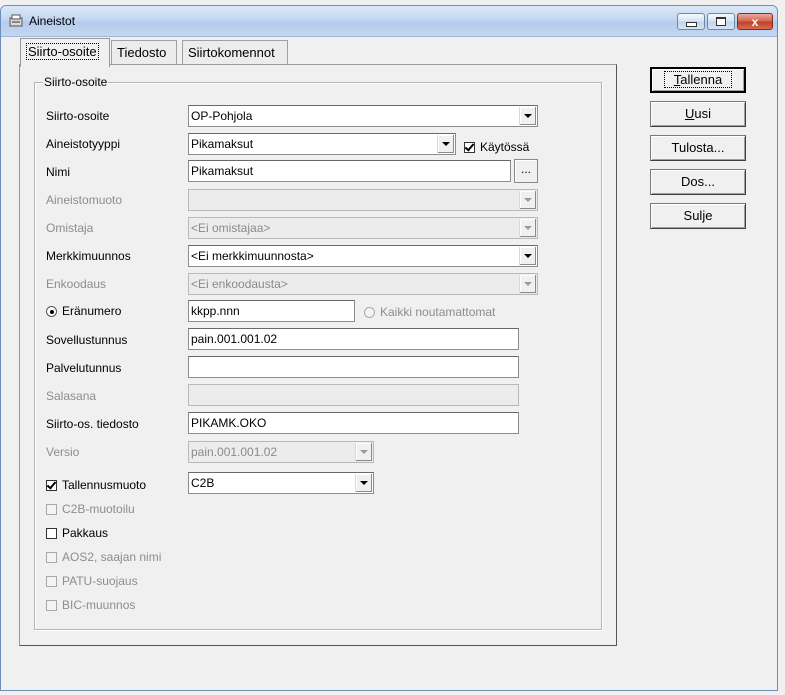 The height and width of the screenshot is (695, 785). I want to click on eranumero-value: kkpp.nnn, so click(215, 311).